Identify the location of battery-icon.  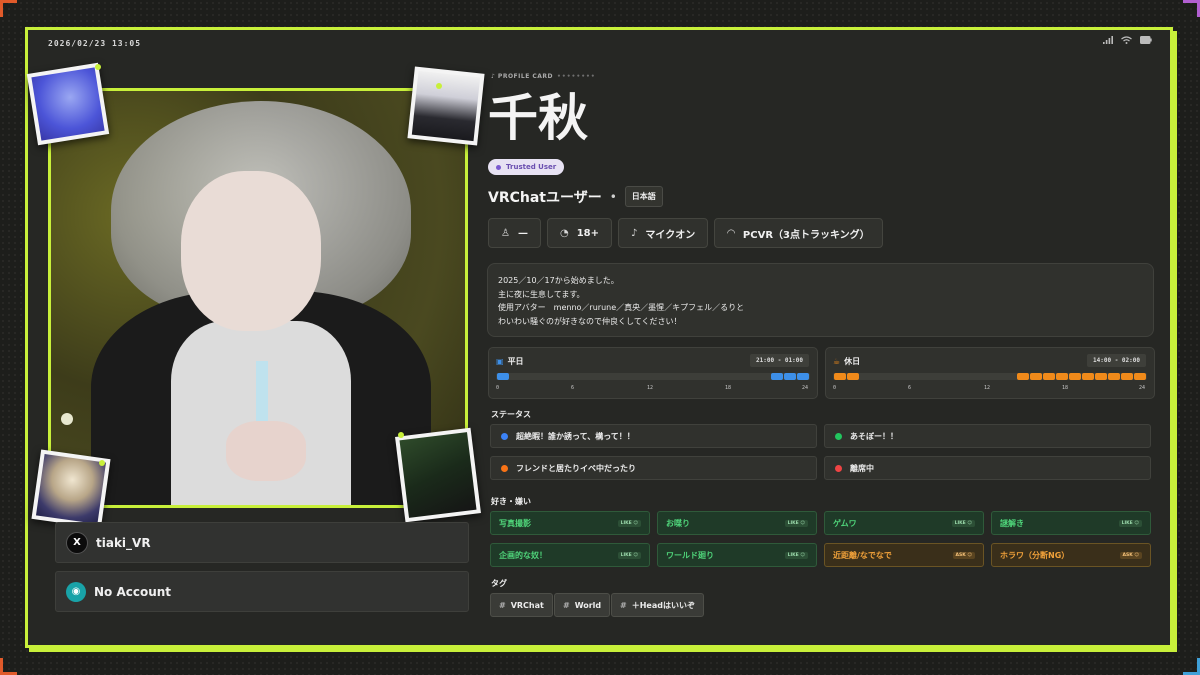
(1146, 40).